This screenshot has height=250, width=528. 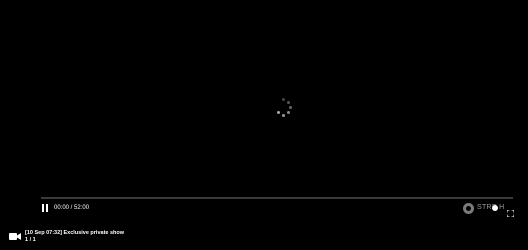 I want to click on pause-icon, so click(x=43, y=208).